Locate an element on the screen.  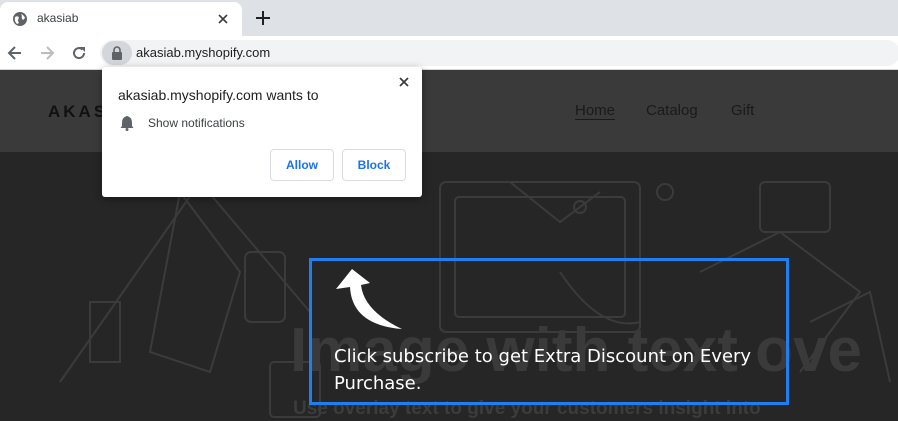
nav-home: Home is located at coordinates (595, 111).